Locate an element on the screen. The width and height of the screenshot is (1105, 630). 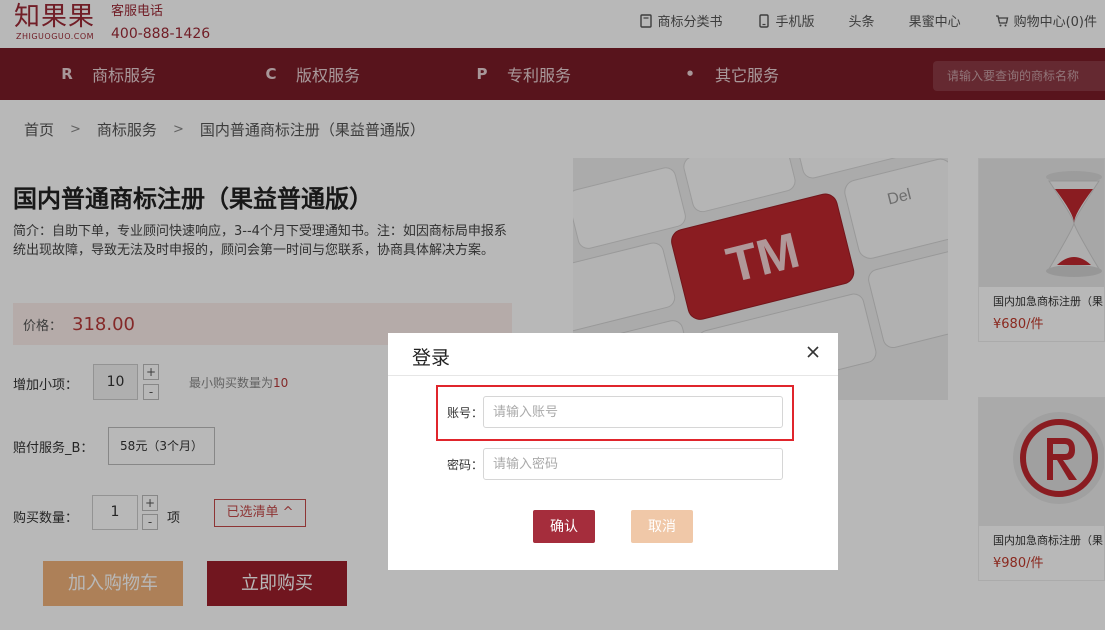
cancel-button: 取消 is located at coordinates (662, 526).